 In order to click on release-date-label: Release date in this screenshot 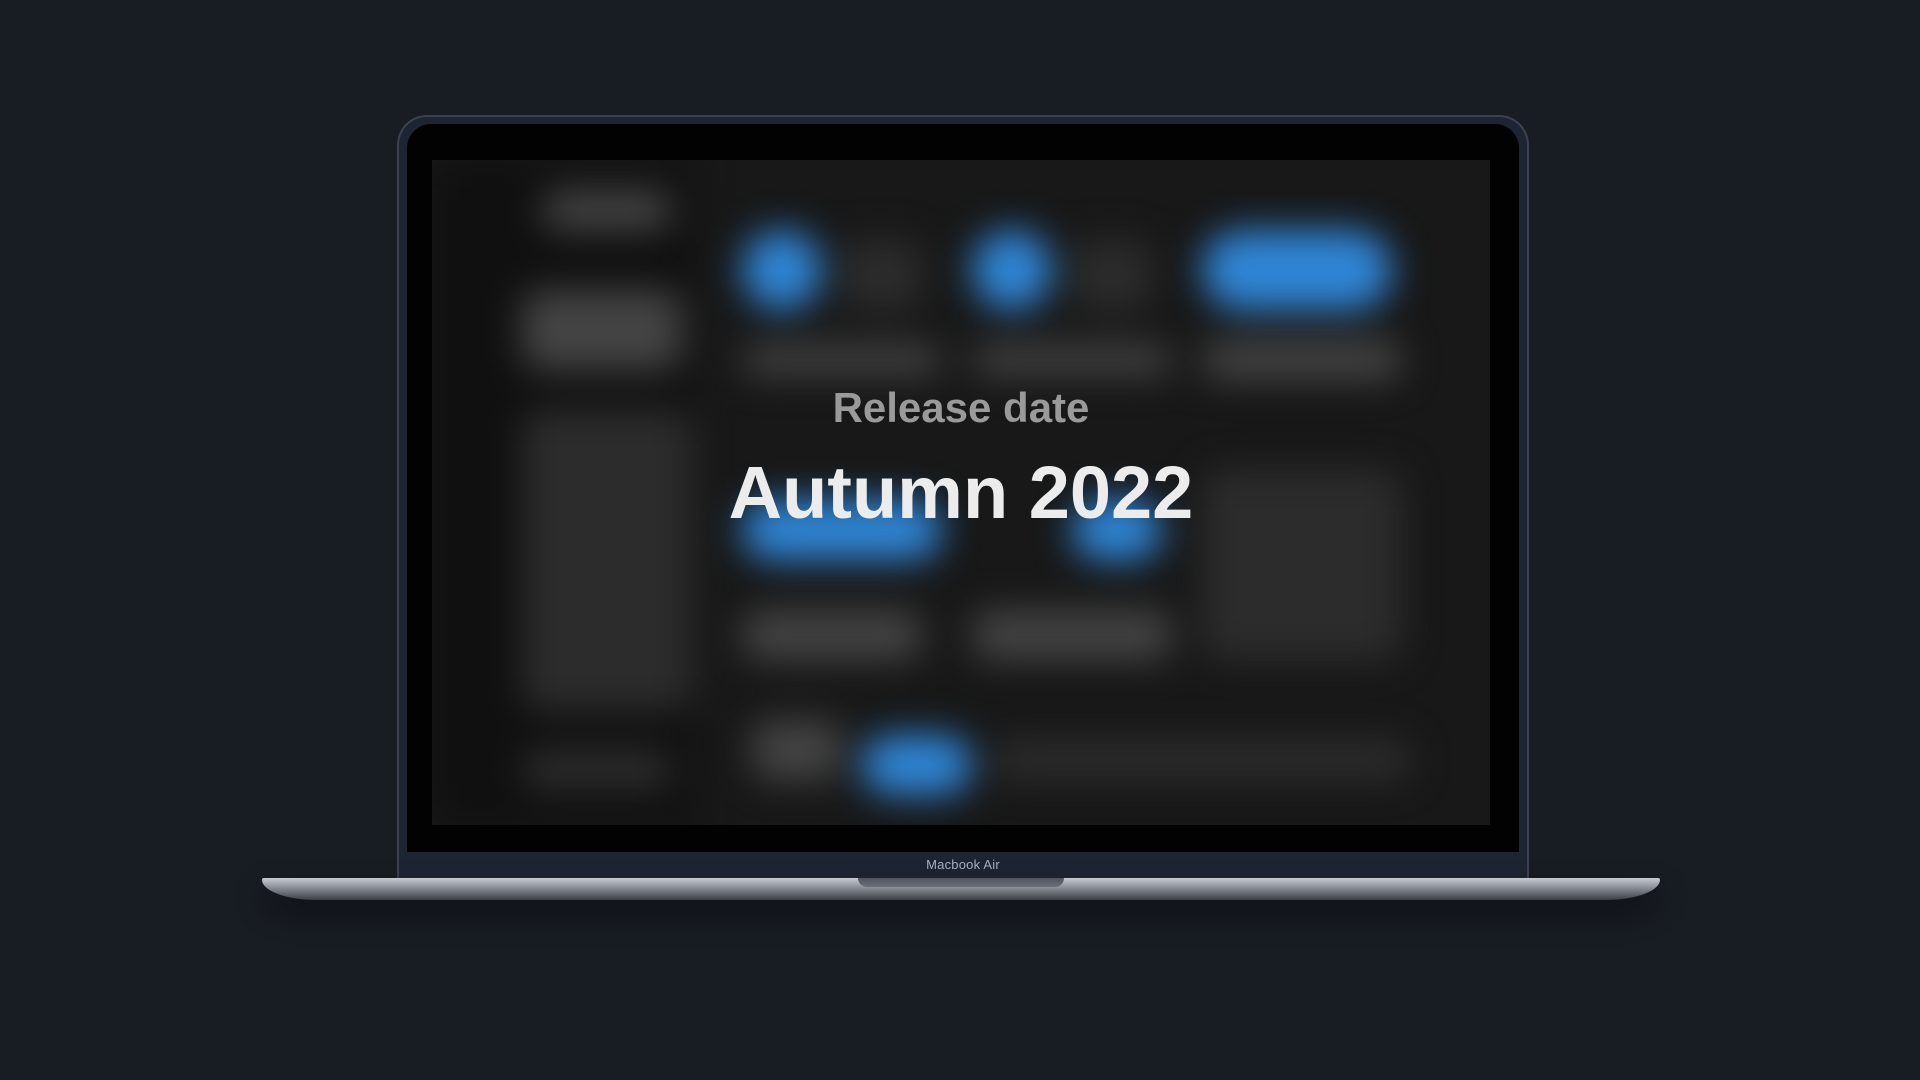, I will do `click(961, 407)`.